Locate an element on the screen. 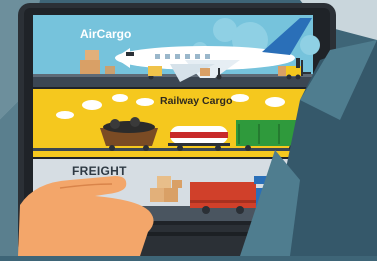 This screenshot has height=261, width=377. railway-cargo-label: Railway Cargo is located at coordinates (196, 101).